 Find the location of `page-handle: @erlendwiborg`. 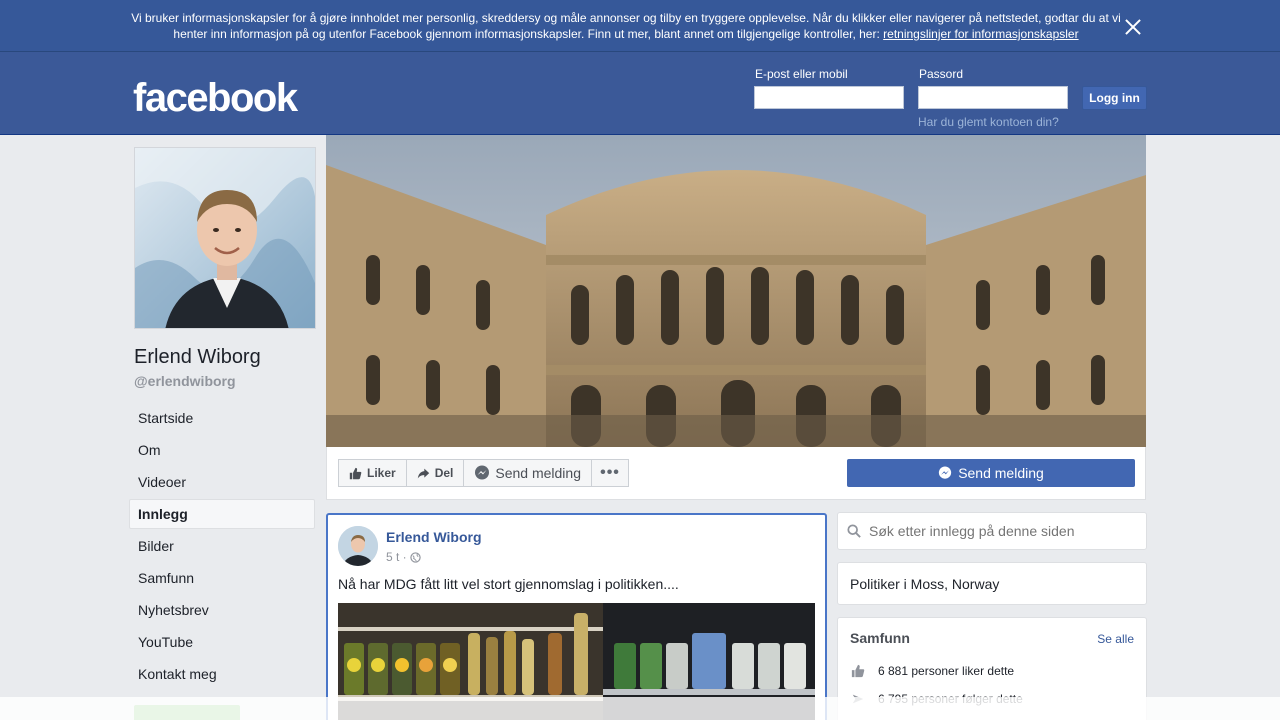

page-handle: @erlendwiborg is located at coordinates (185, 381).